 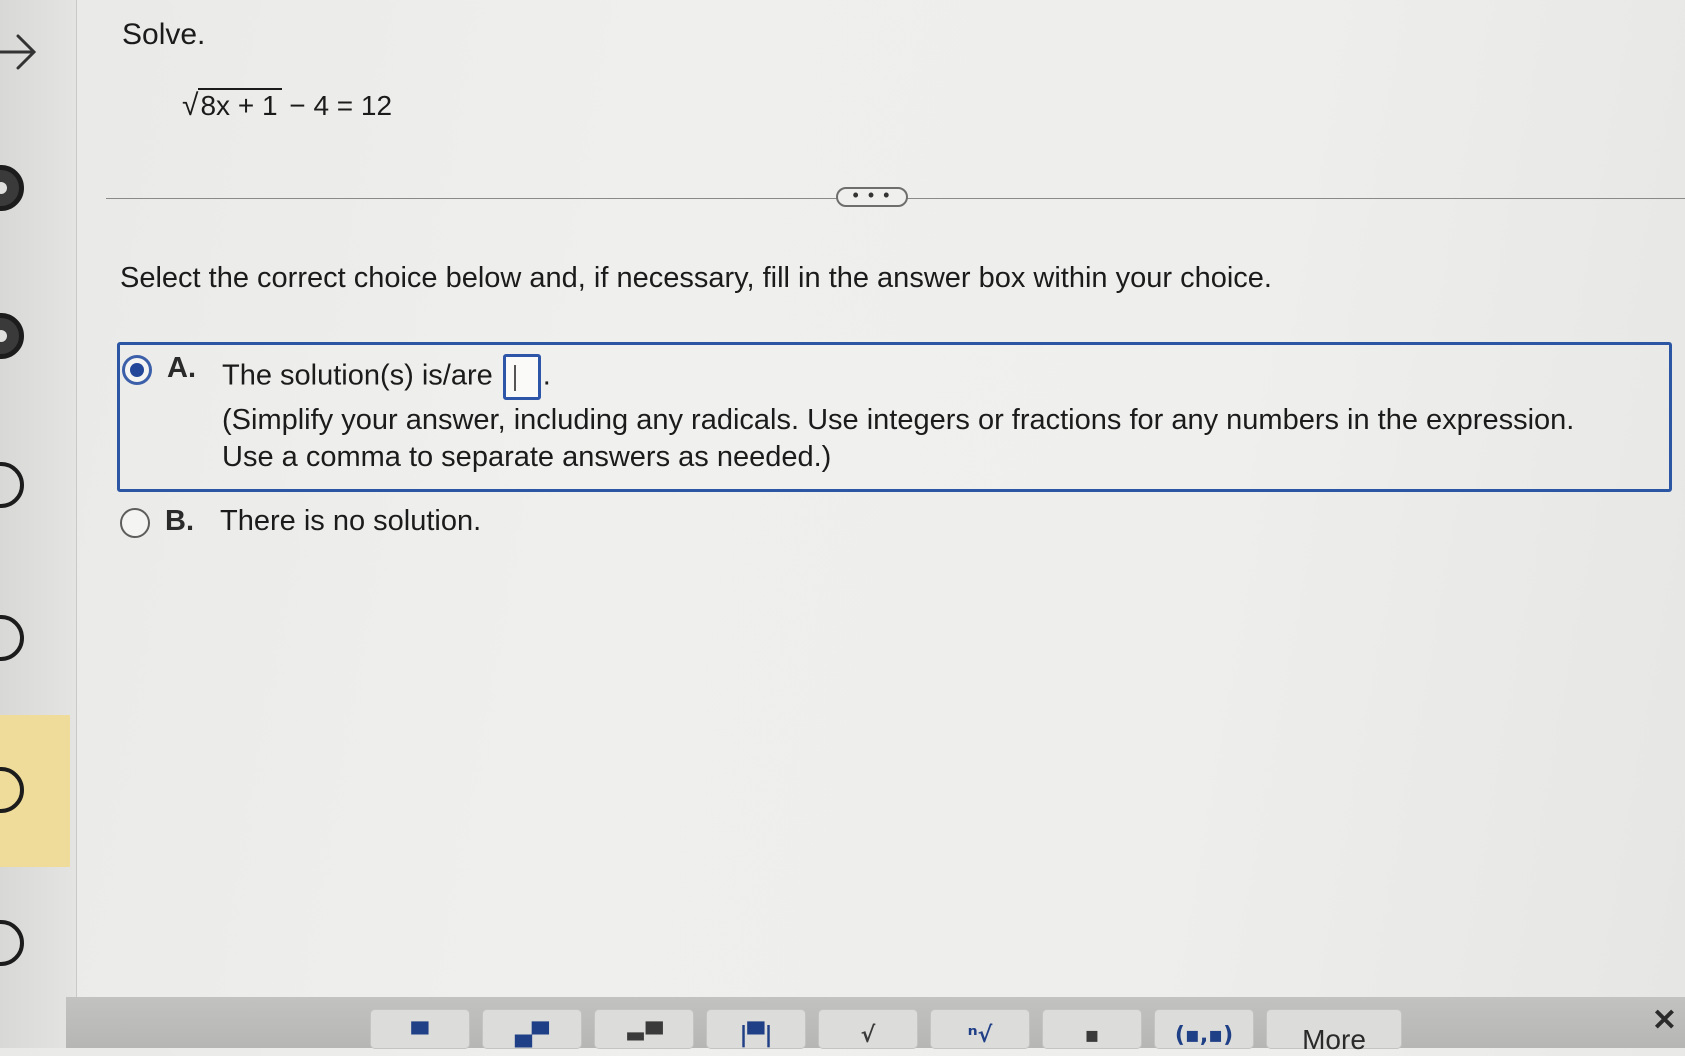 I want to click on choice-b-radio, so click(x=135, y=523).